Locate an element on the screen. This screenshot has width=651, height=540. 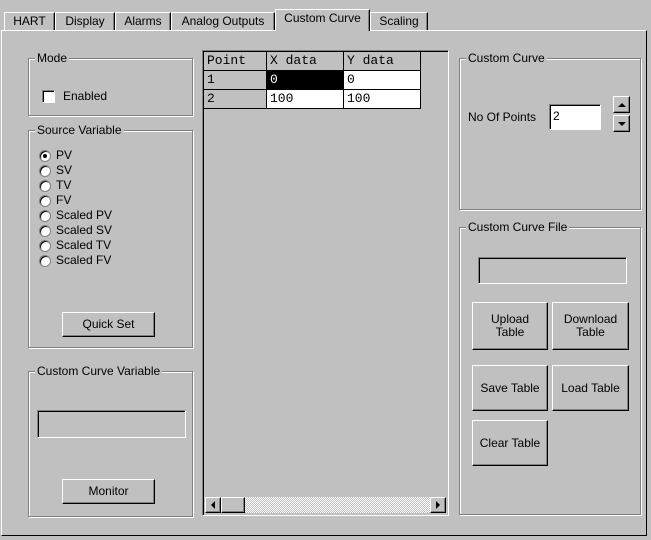
custom-curve-title: Custom Curve is located at coordinates (506, 58).